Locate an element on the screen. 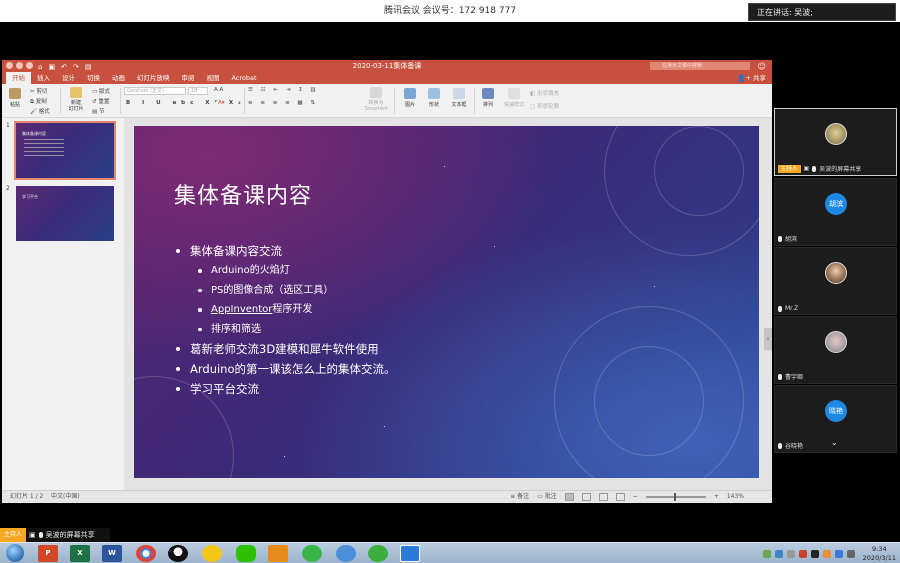  font-color-button: A▾ is located at coordinates (221, 103).